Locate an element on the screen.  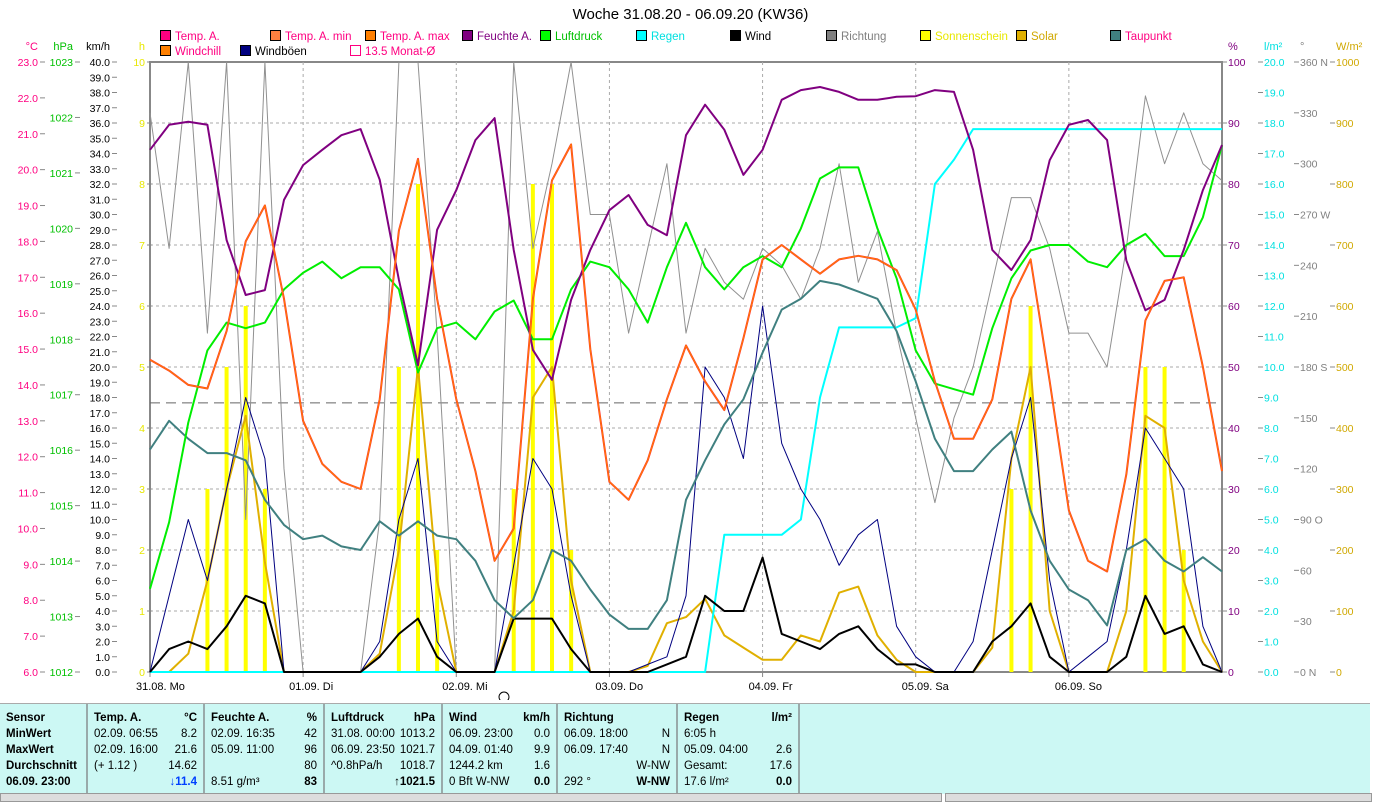
status-bar is located at coordinates (1158, 797).